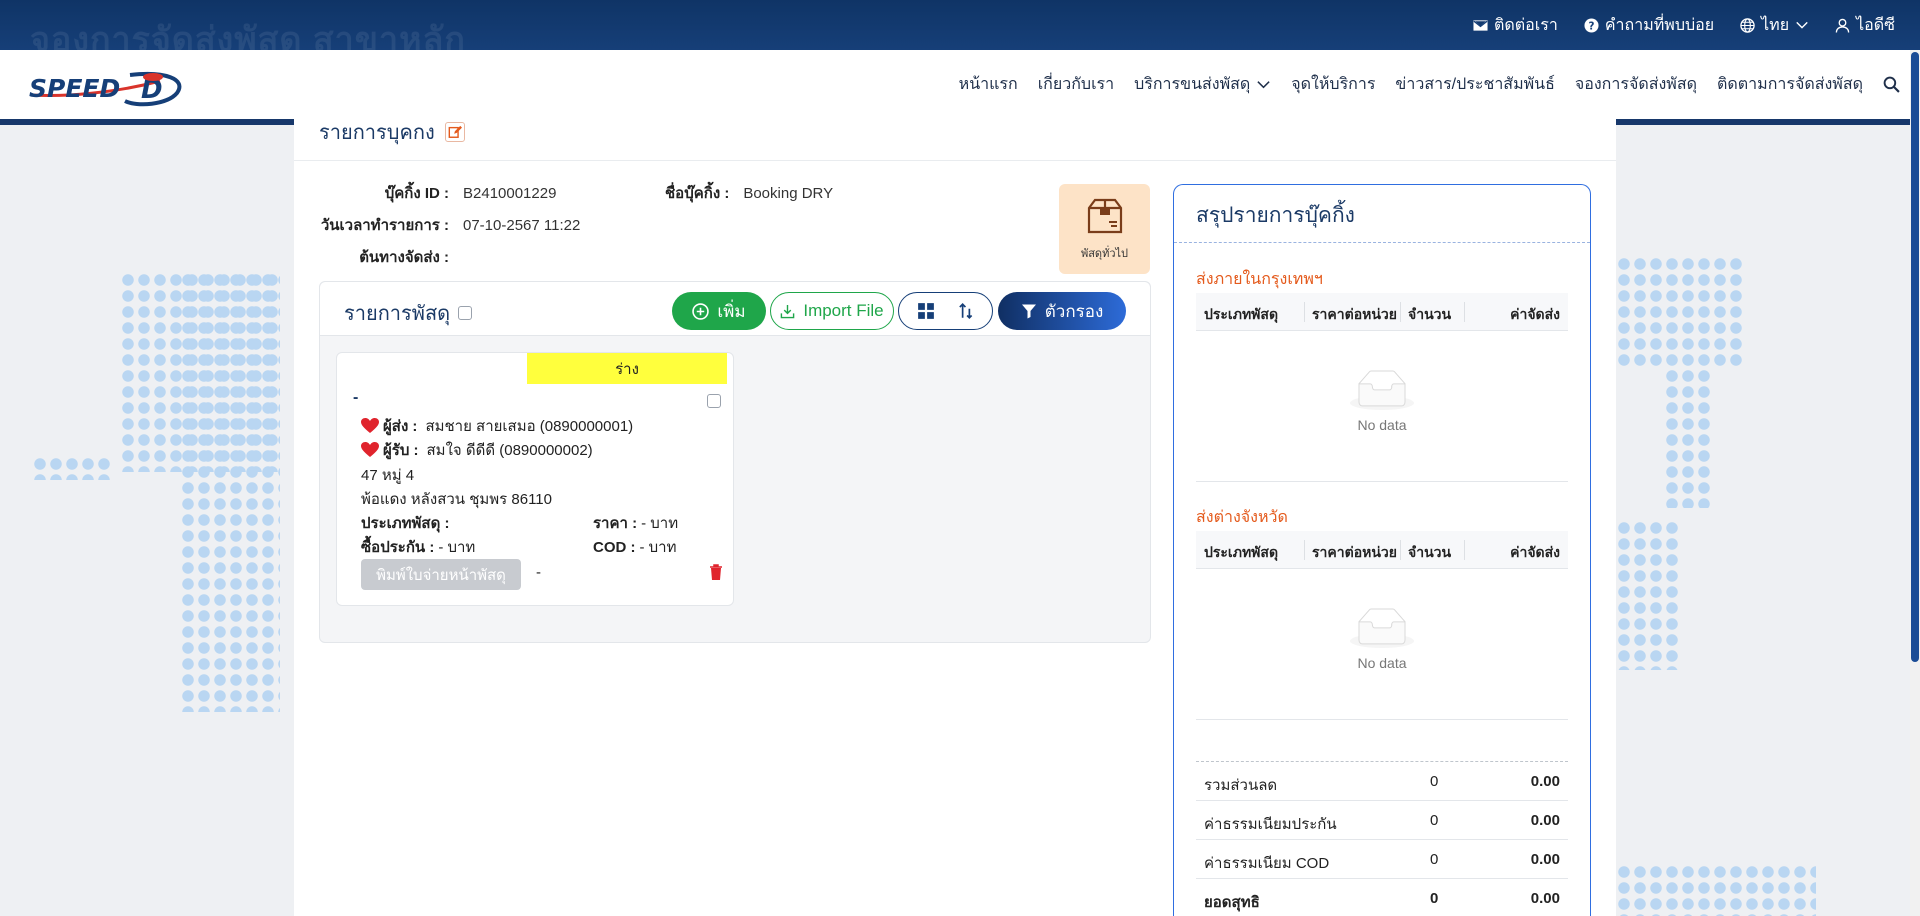  I want to click on price-value: - บาท, so click(660, 523).